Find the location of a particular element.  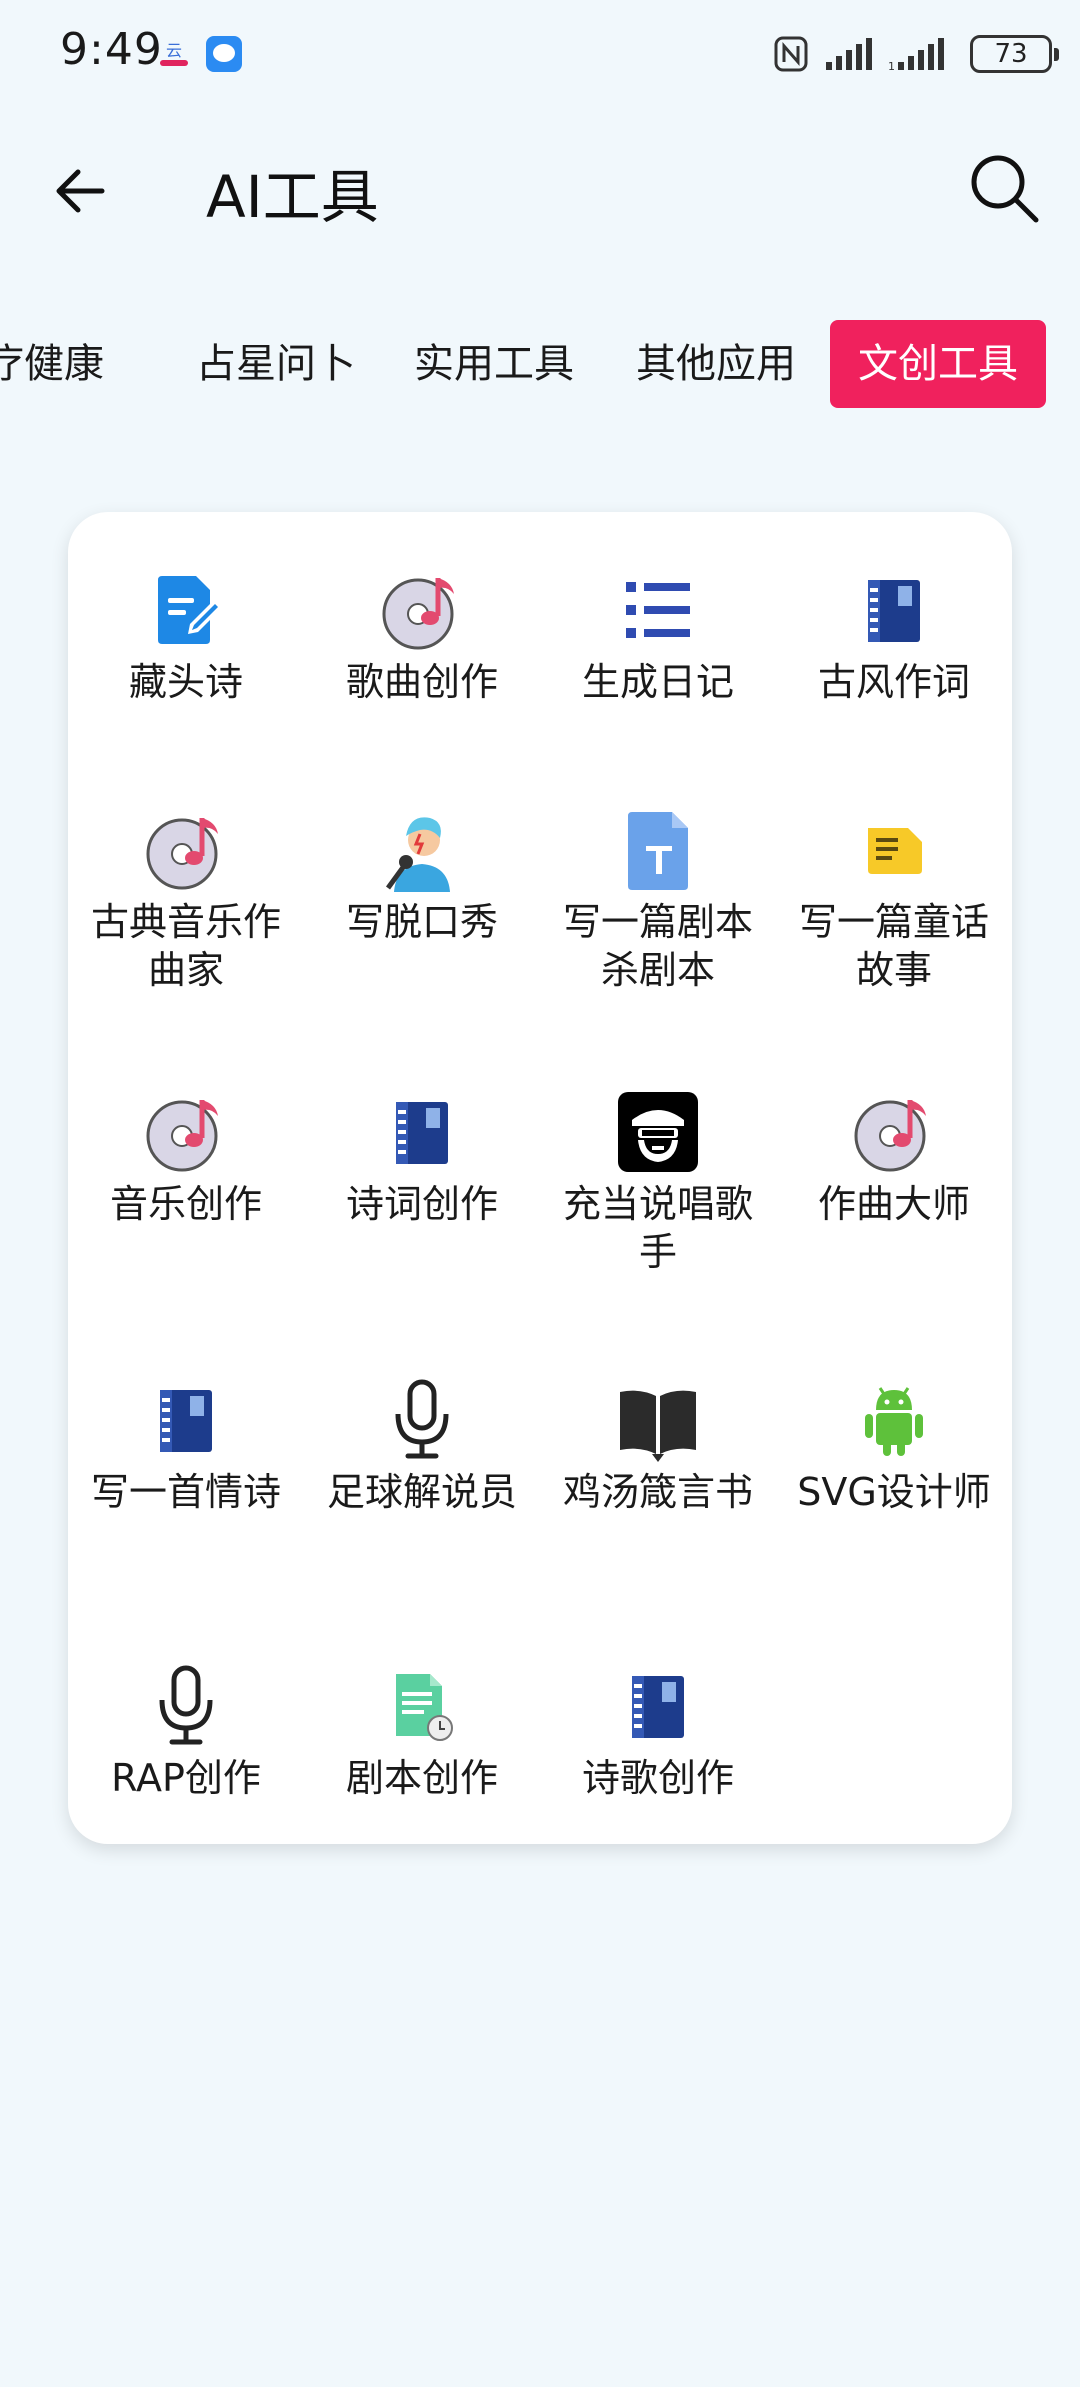

tool-label: 生成日记 is located at coordinates (657, 682).